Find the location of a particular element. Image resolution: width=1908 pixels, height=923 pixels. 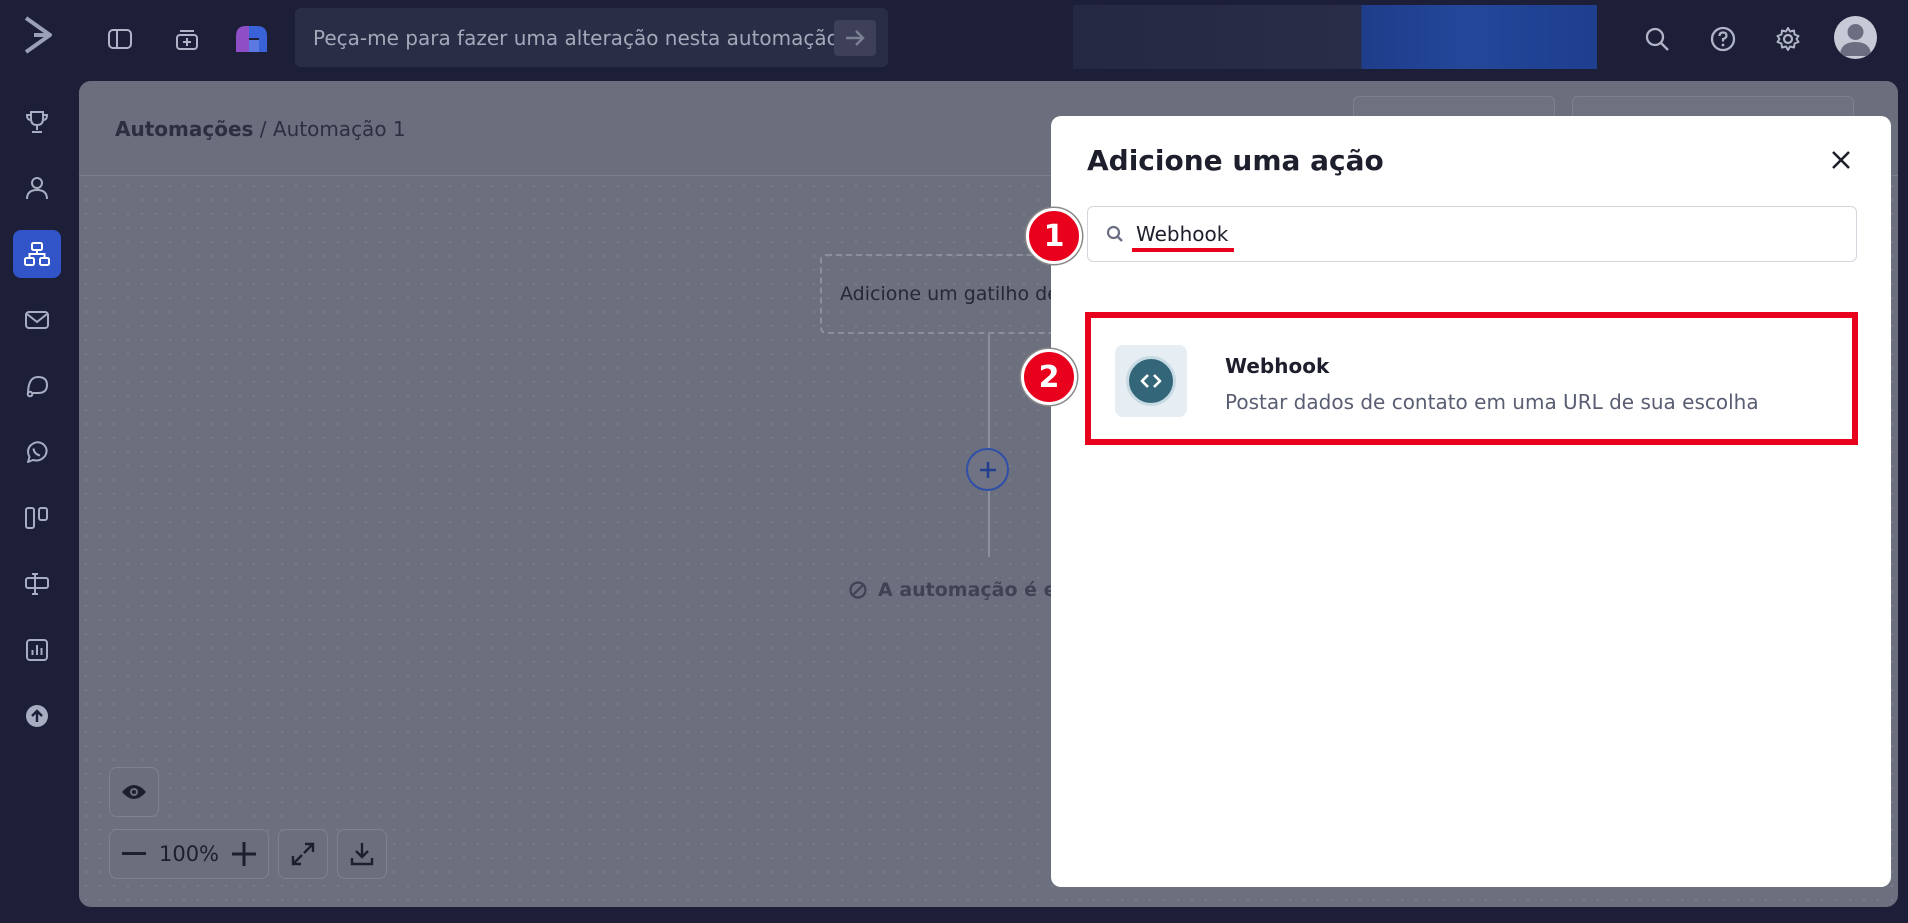

download-icon is located at coordinates (362, 854).